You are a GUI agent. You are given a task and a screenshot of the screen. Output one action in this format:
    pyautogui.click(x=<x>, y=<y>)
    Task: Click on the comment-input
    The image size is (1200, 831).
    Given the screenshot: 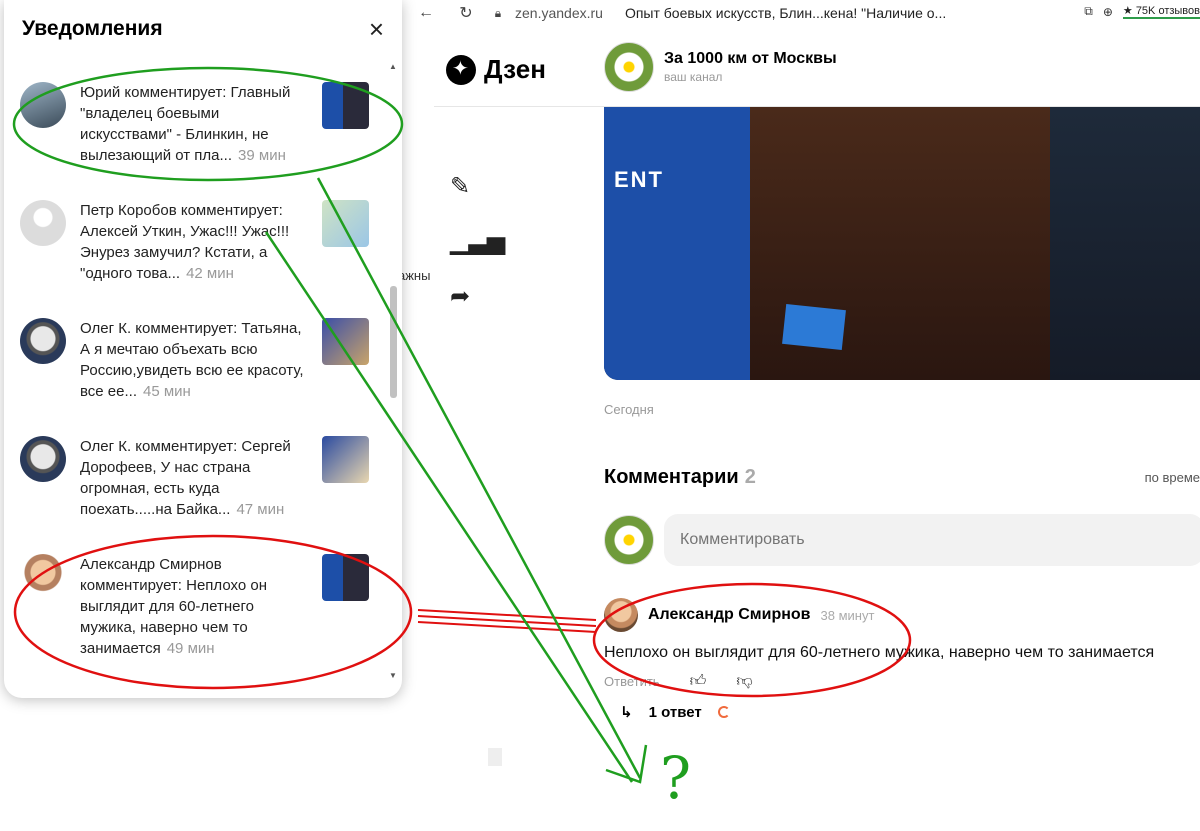 What is the action you would take?
    pyautogui.click(x=932, y=540)
    